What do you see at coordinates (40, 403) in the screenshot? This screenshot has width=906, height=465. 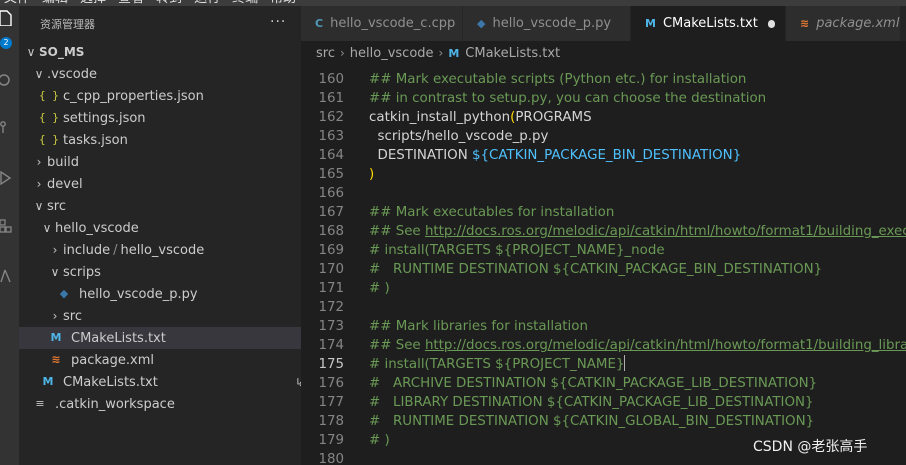 I see `file-icon: ≡` at bounding box center [40, 403].